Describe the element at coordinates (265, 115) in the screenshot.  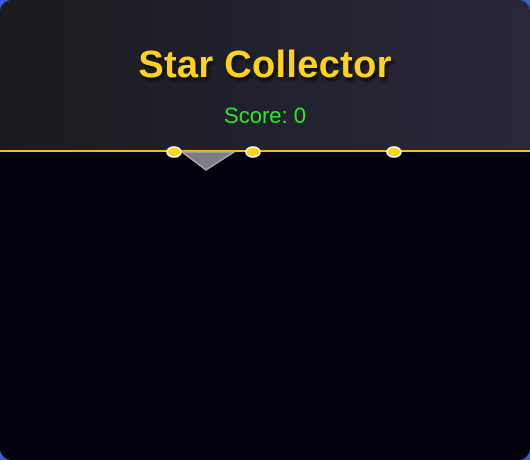
I see `score-display: Score: 0` at that location.